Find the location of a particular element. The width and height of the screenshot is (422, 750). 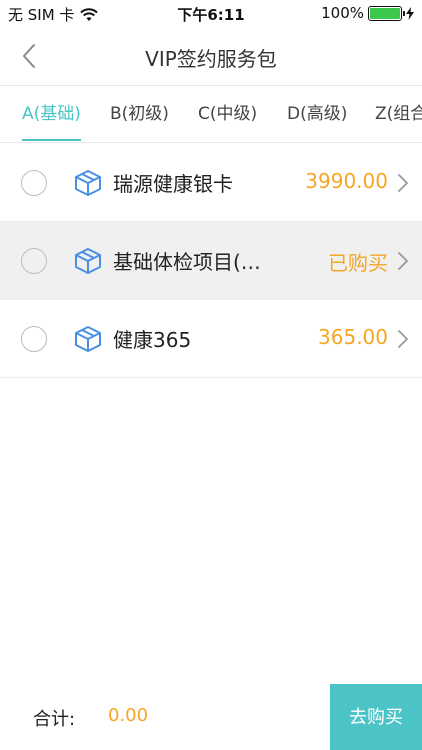

status-right: 100% is located at coordinates (367, 13).